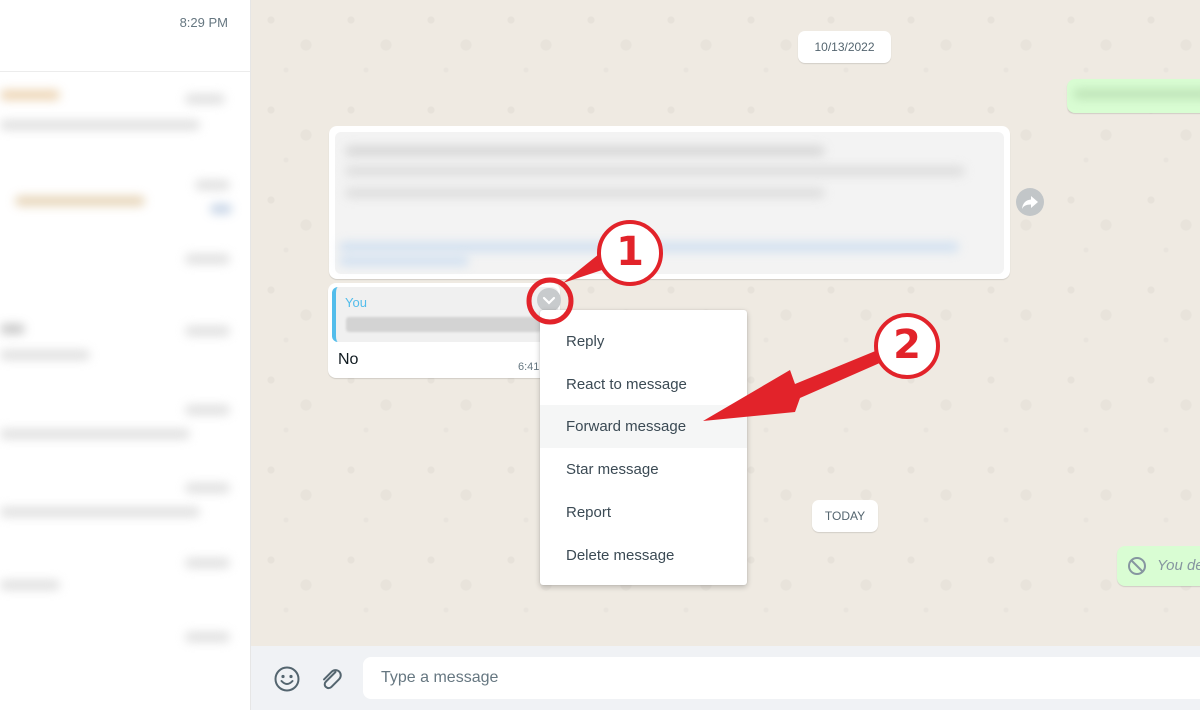  Describe the element at coordinates (550, 301) in the screenshot. I see `annotation-highlight-circle` at that location.